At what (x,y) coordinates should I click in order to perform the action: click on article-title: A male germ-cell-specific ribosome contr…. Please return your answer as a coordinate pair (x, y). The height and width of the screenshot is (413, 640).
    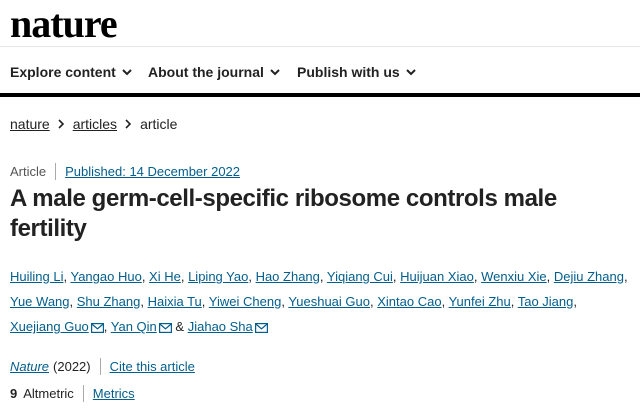
    Looking at the image, I should click on (283, 213).